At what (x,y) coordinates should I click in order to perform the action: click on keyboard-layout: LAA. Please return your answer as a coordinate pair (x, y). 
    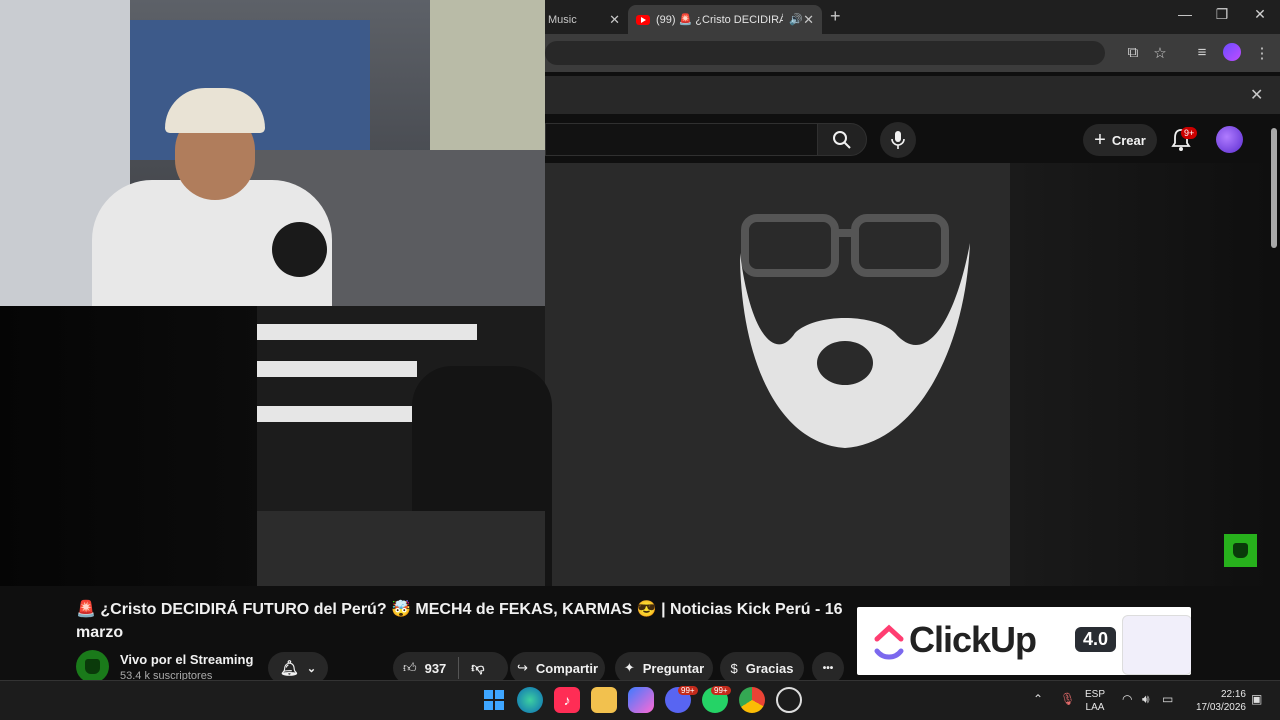
    Looking at the image, I should click on (1095, 707).